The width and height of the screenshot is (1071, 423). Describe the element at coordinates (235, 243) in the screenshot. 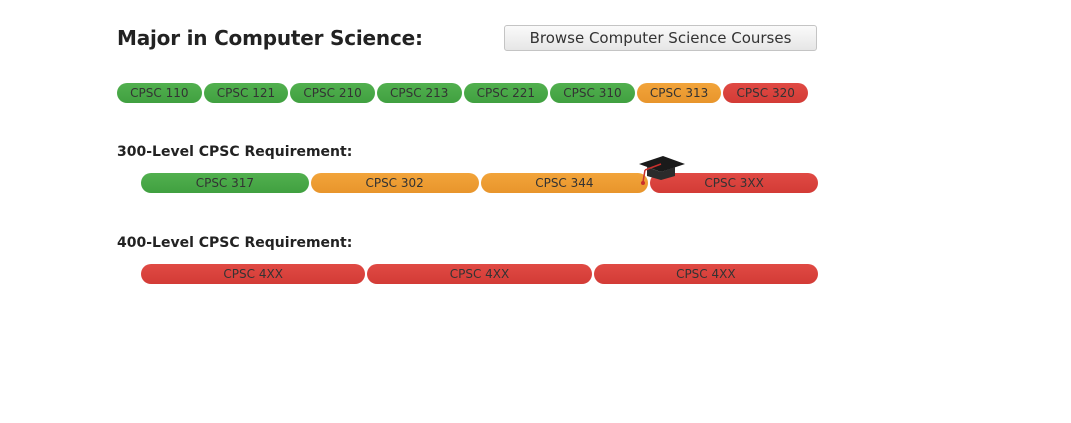

I see `level-400-label: 400-Level CPSC Requirement:` at that location.